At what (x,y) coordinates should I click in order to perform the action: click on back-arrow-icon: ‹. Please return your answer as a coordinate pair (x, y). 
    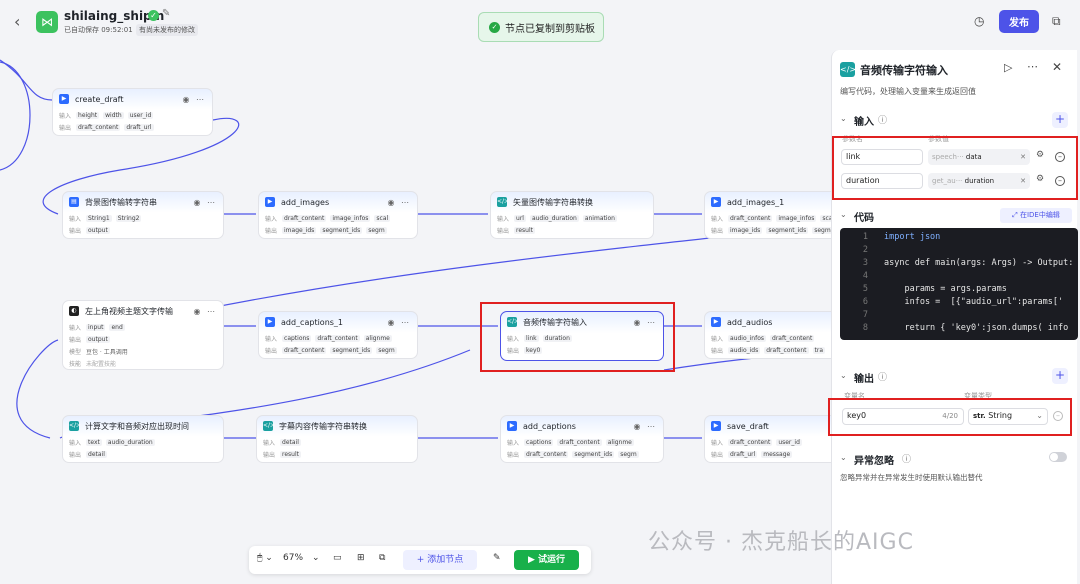
    Looking at the image, I should click on (17, 21).